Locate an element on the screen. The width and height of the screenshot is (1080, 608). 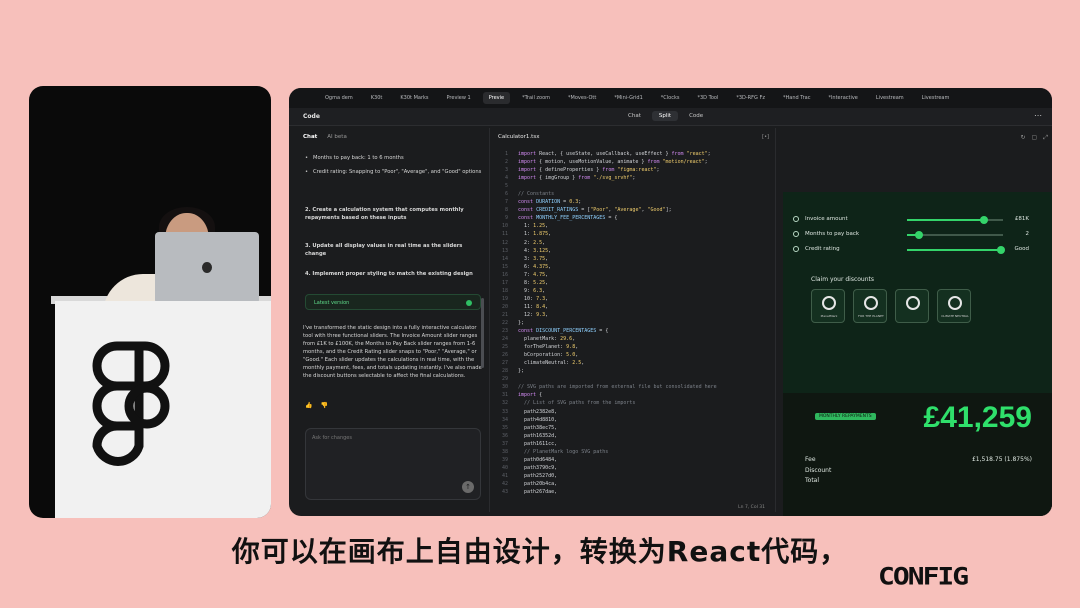
months-slider is located at coordinates (955, 235).